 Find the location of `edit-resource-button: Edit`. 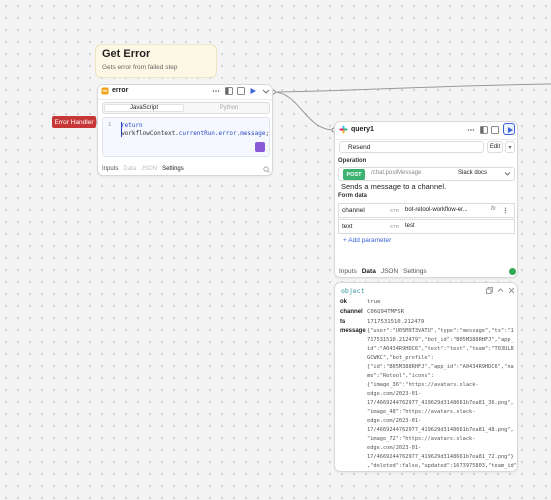

edit-resource-button: Edit is located at coordinates (495, 147).